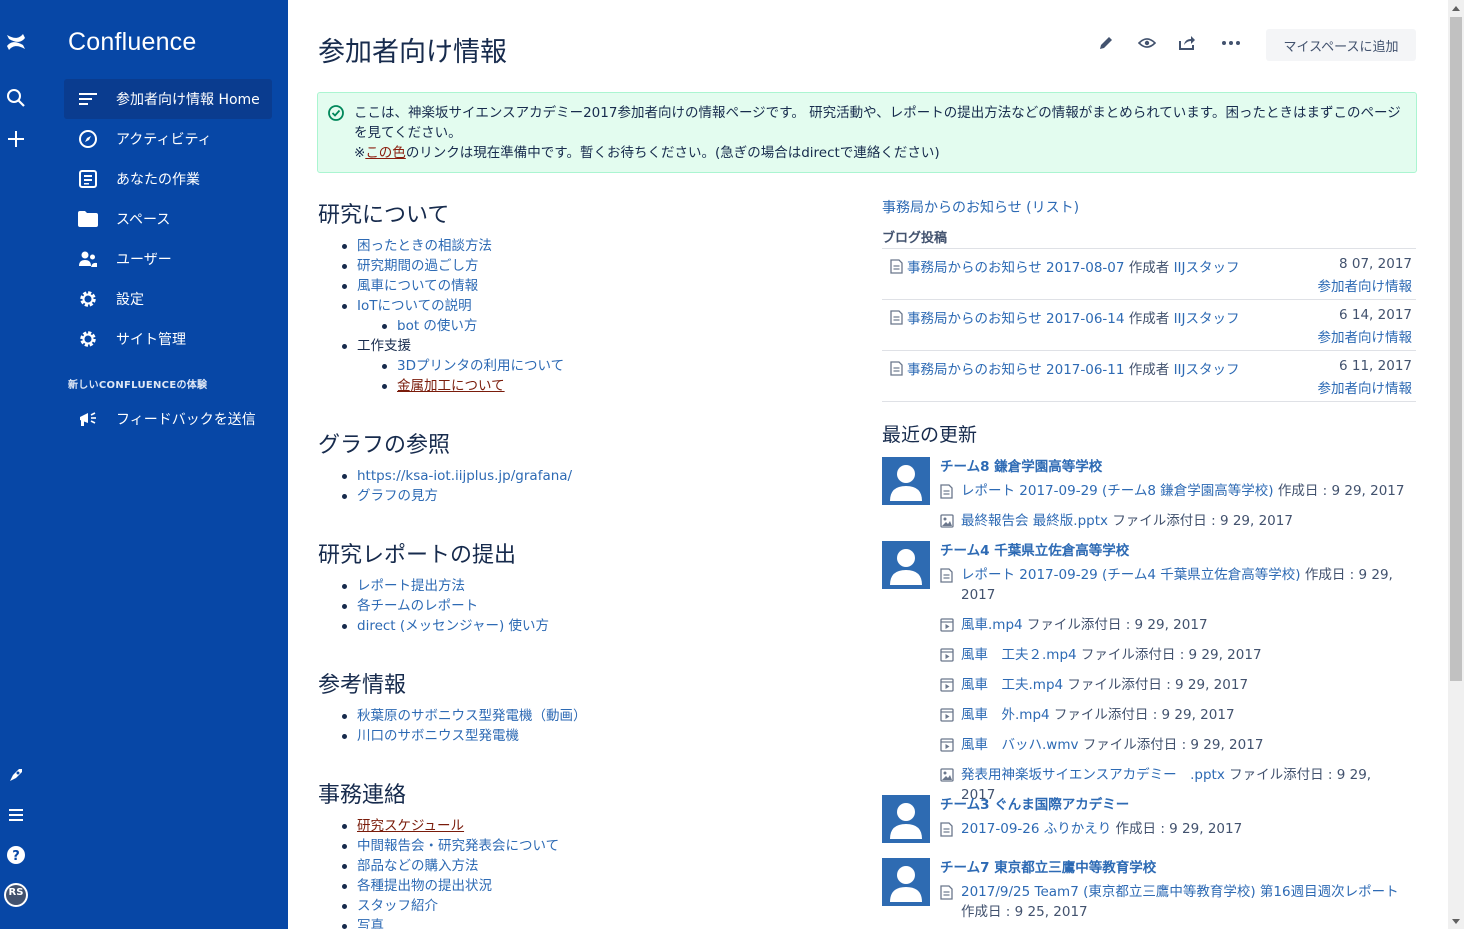 The width and height of the screenshot is (1464, 929). What do you see at coordinates (16, 98) in the screenshot?
I see `search-icon` at bounding box center [16, 98].